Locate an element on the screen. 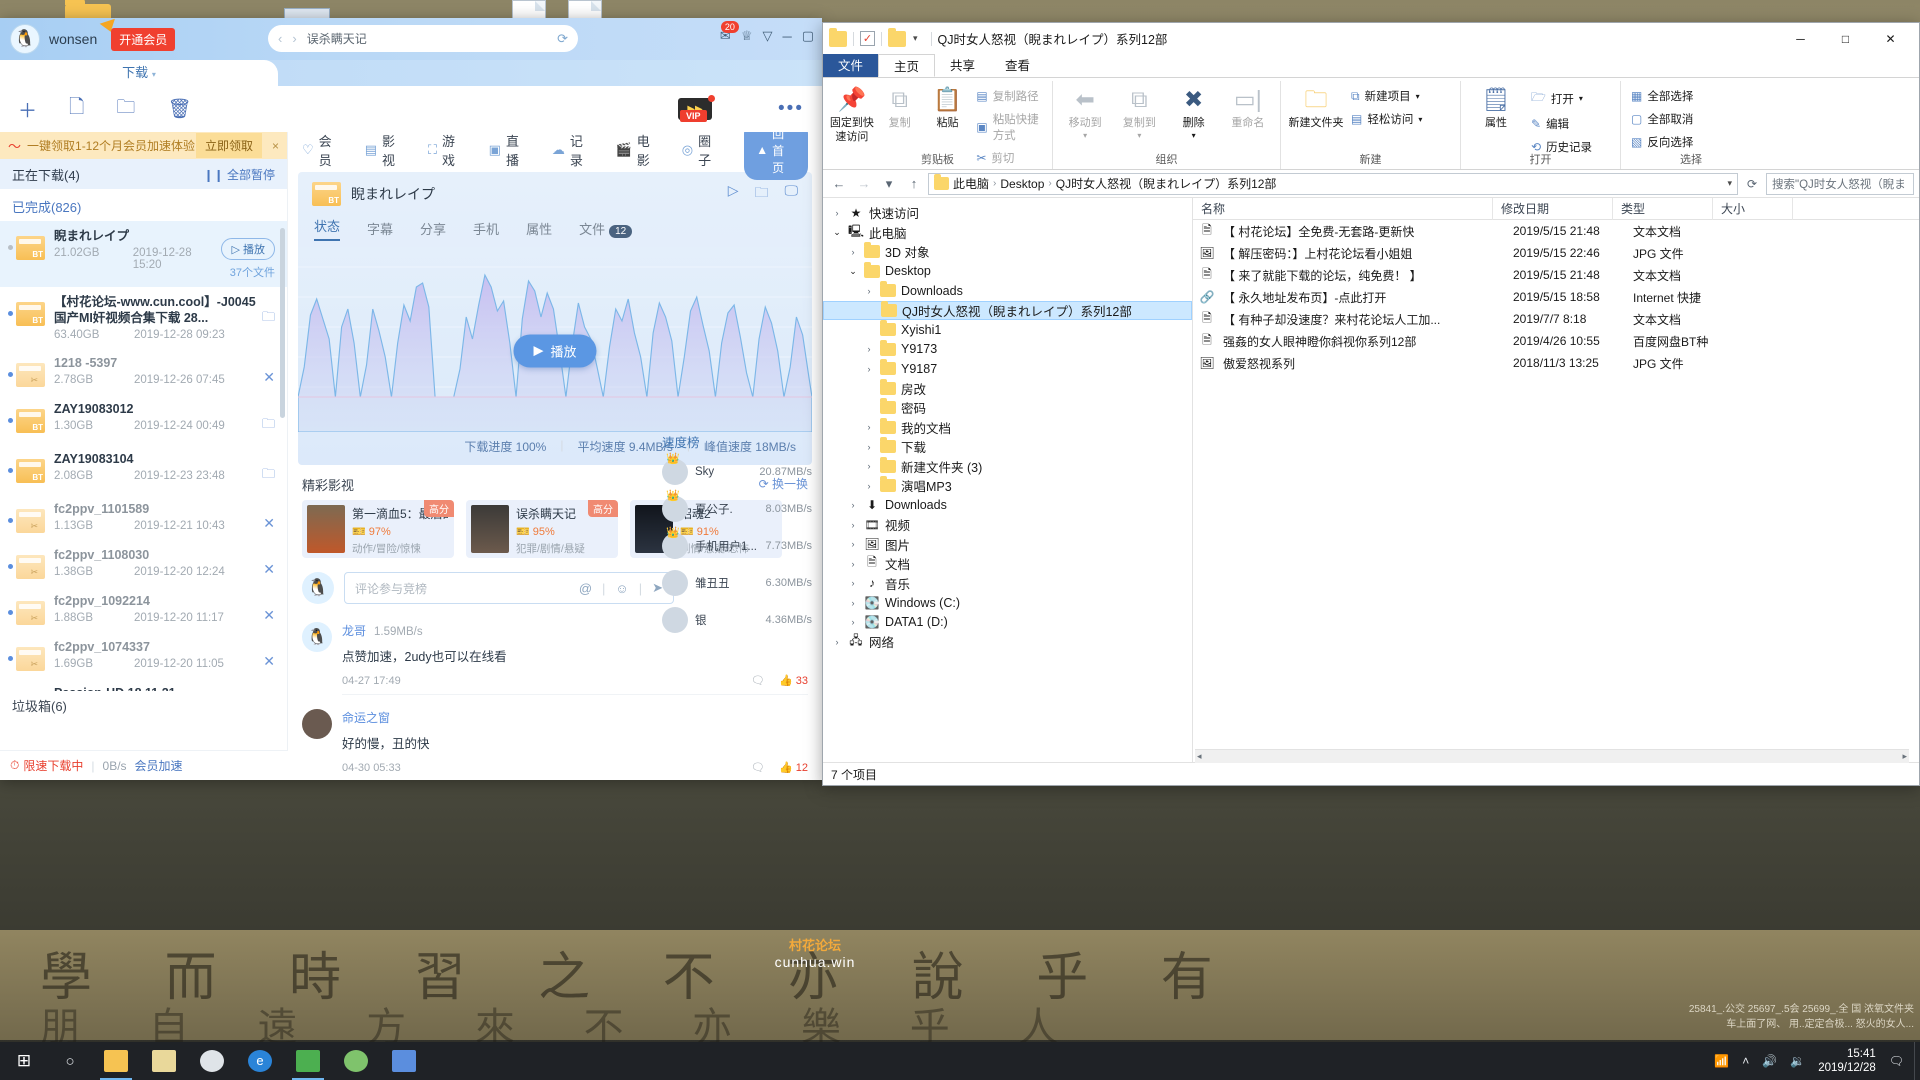 This screenshot has height=1080, width=1920. tree-item-QJ时女人怒视（睨まれレイプ）系列12部: QJ时女人怒视（睨まれレイプ）系列12部 is located at coordinates (1007, 310).